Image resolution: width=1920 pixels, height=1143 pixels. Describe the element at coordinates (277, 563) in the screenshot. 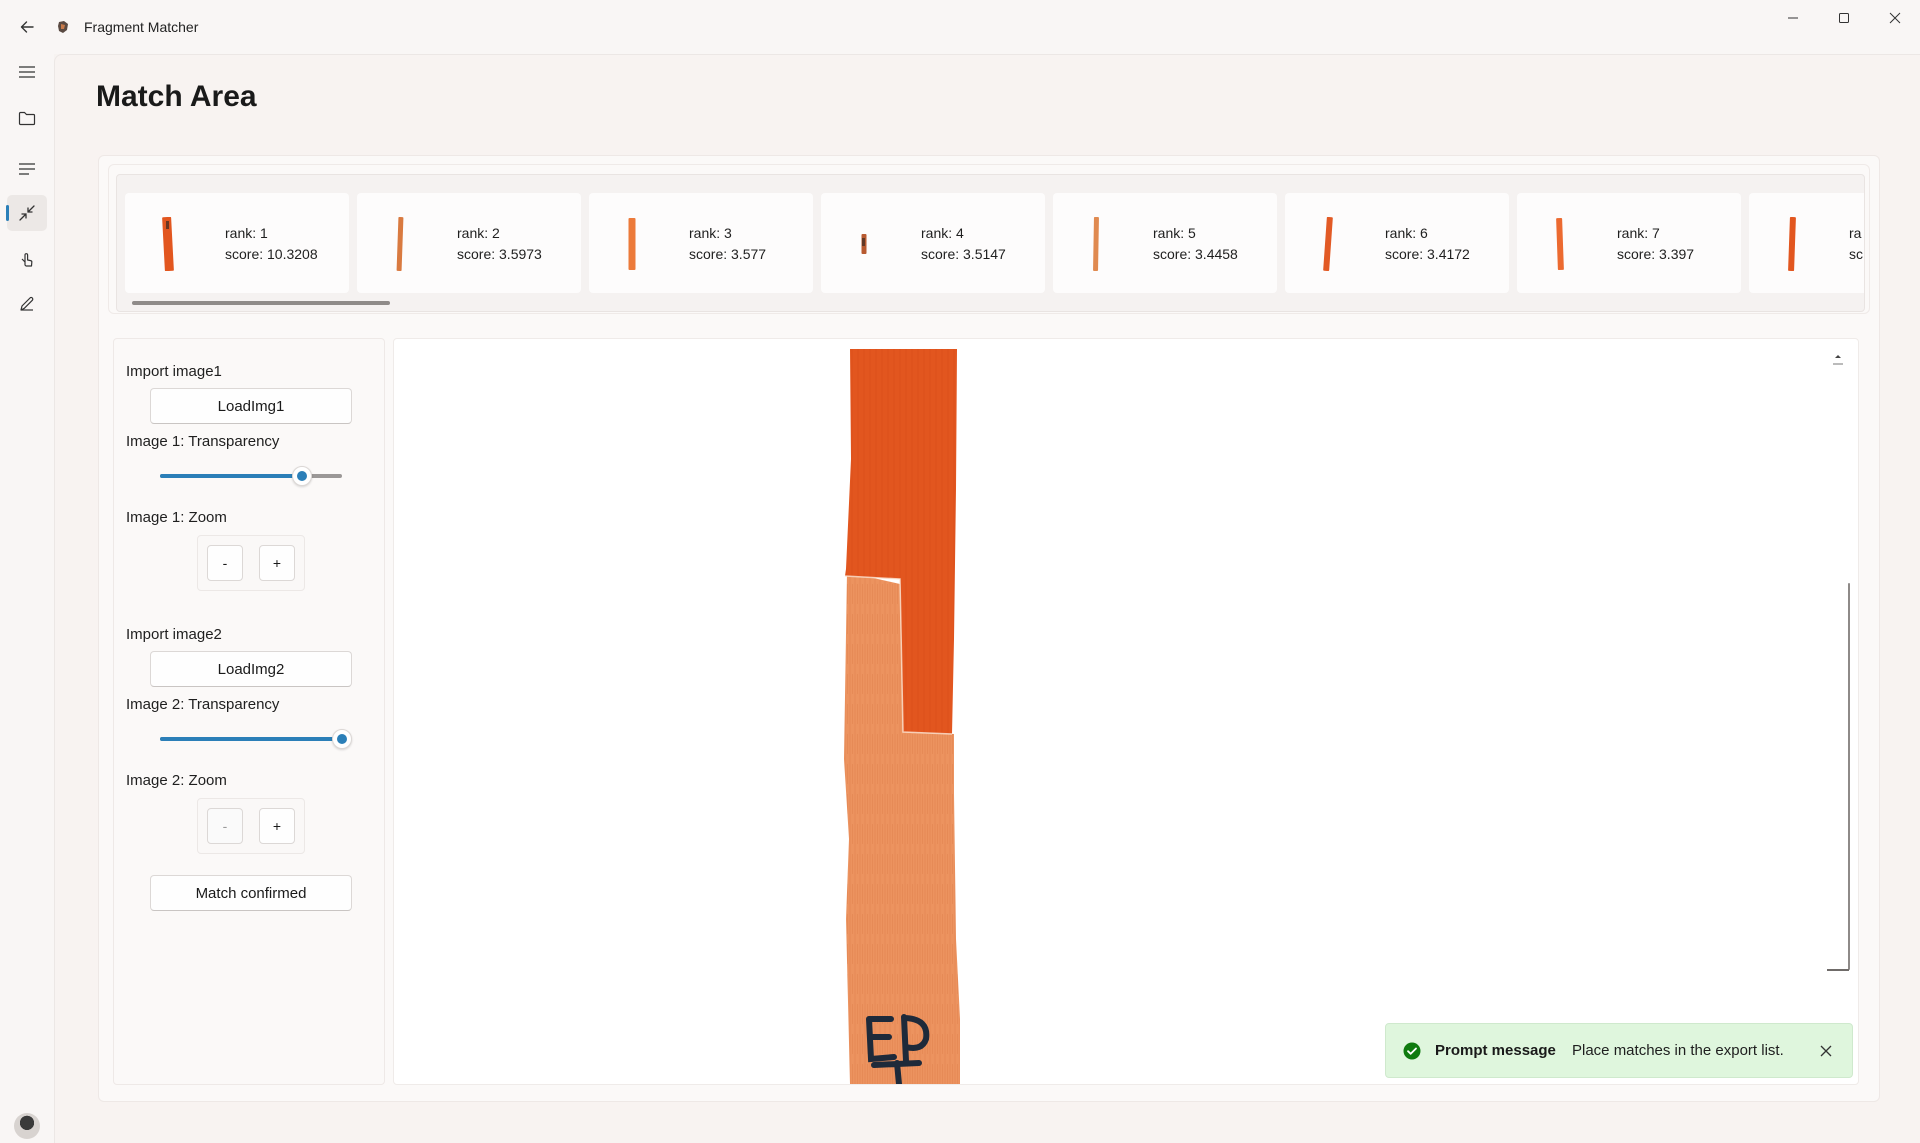

I see `image1-zoom-in-button: +` at that location.